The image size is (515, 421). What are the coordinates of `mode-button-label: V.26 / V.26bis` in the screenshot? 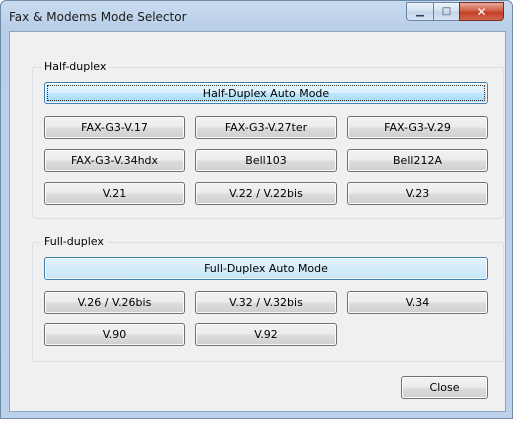 It's located at (114, 302).